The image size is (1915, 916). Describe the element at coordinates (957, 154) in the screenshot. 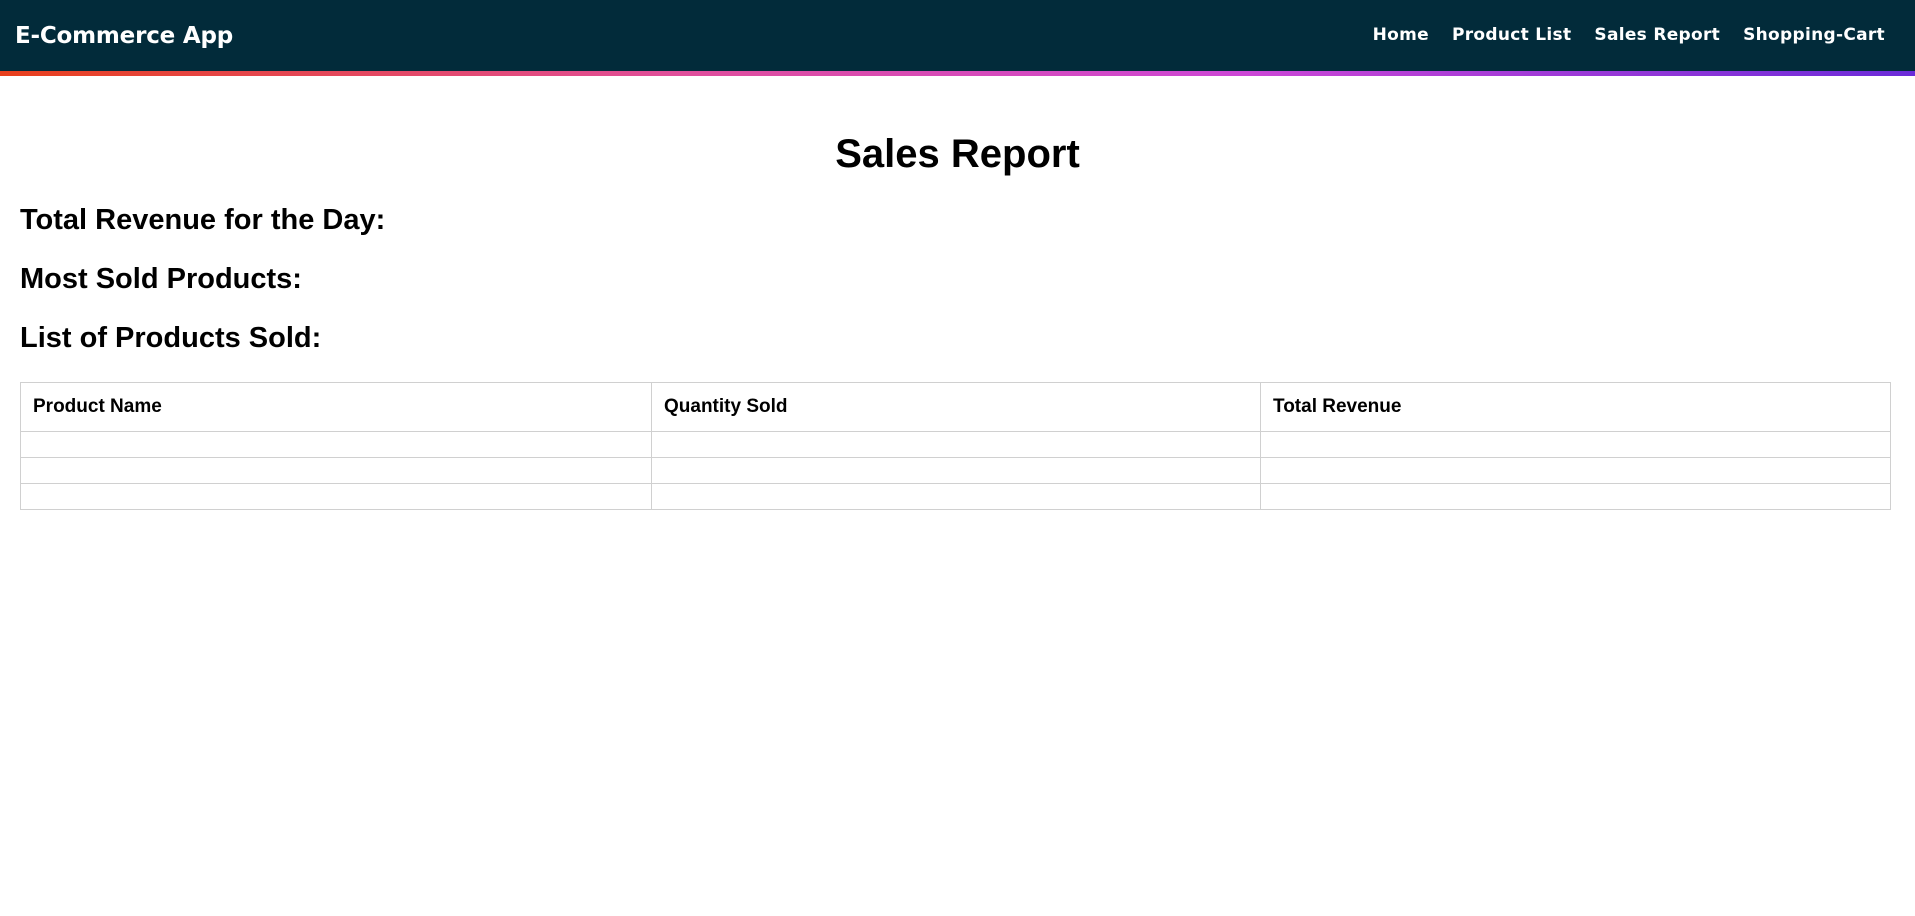

I see `page-title: Sales Report` at that location.